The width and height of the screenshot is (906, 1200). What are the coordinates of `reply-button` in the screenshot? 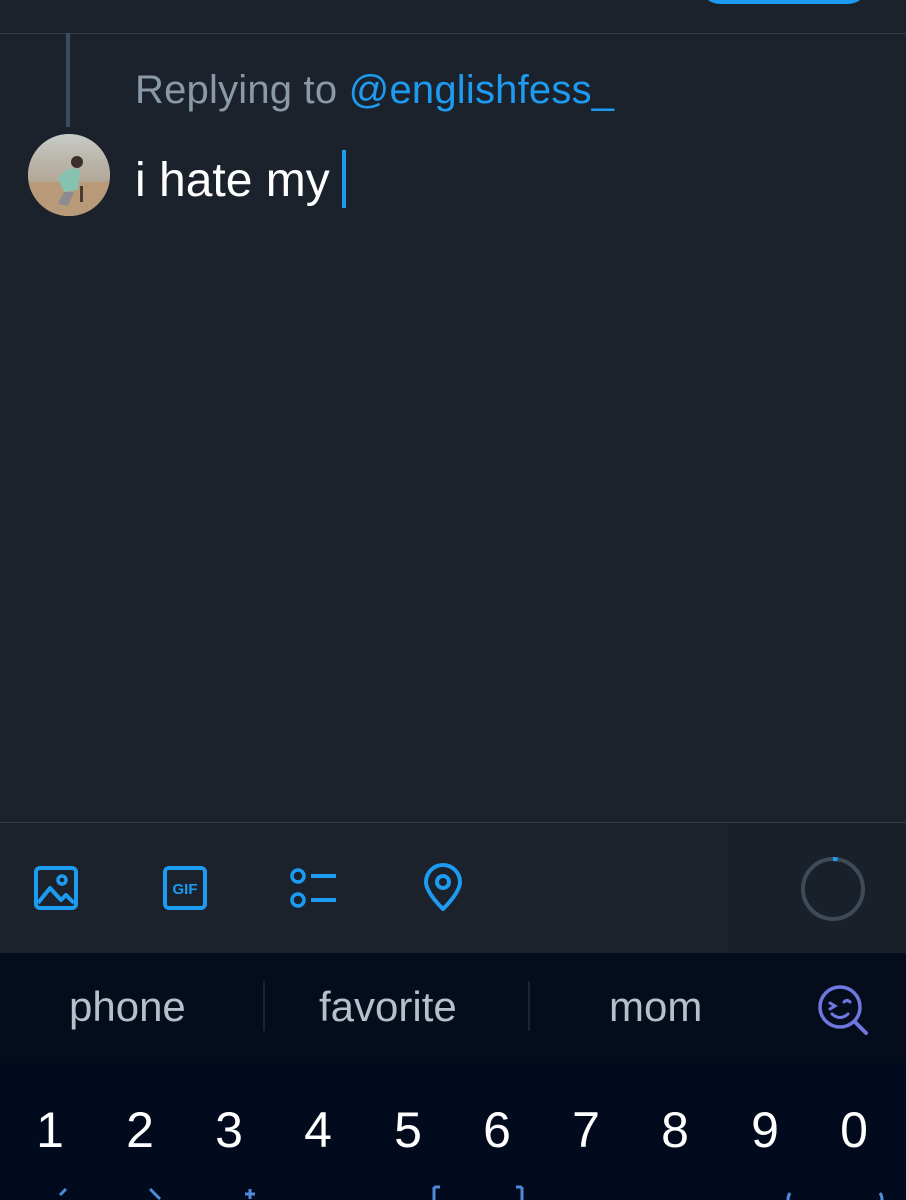 It's located at (784, 2).